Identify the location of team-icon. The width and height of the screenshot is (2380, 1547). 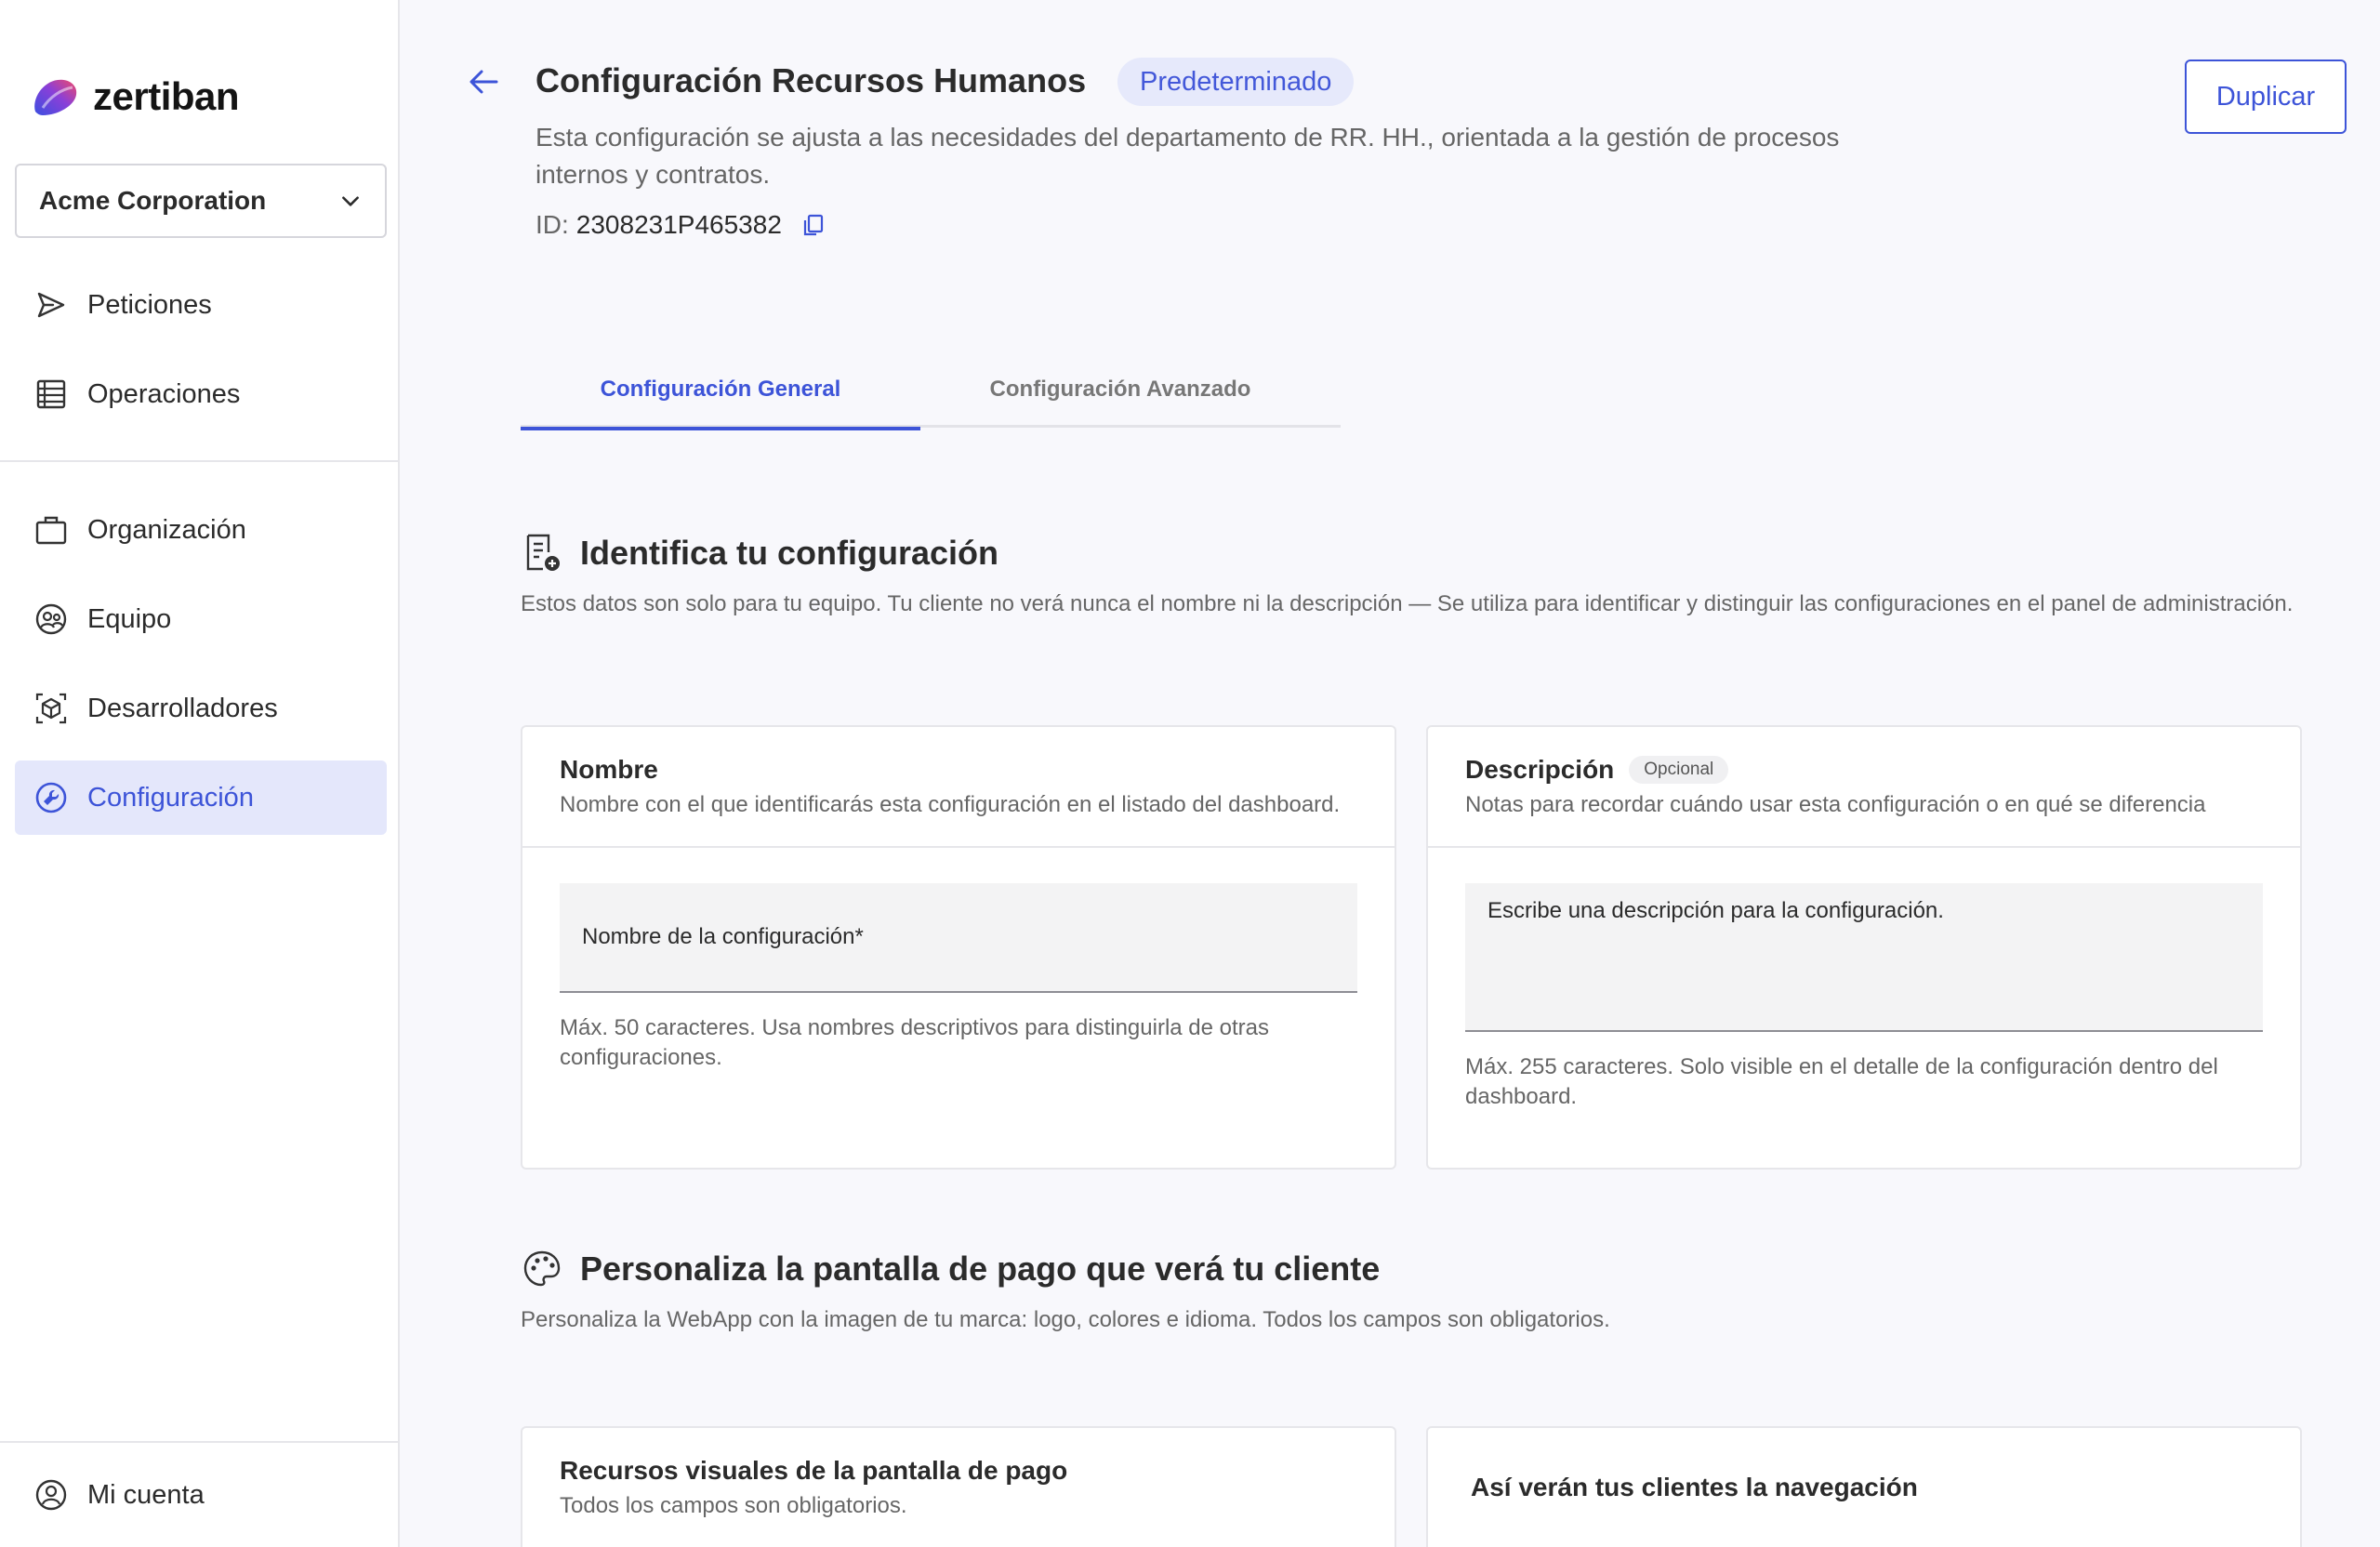
(51, 619).